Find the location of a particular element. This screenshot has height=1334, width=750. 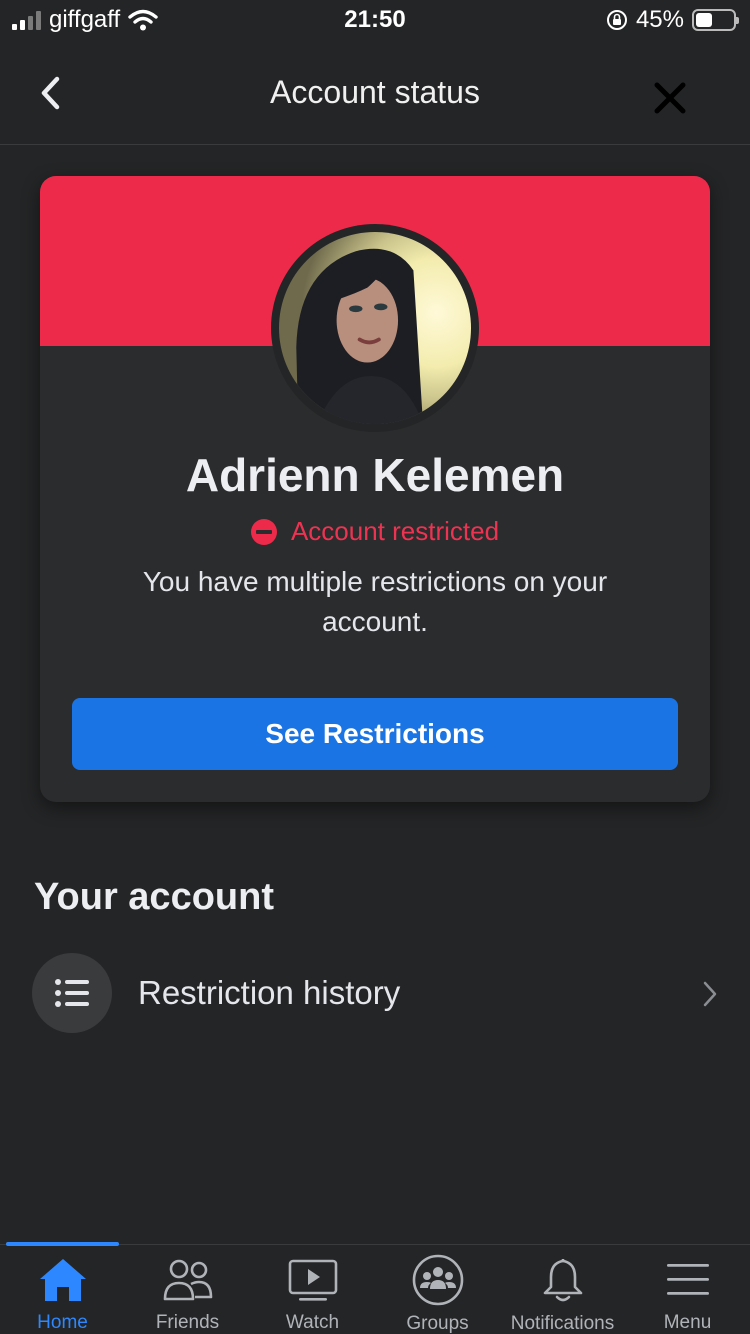

nav-watch: Watch is located at coordinates (312, 1289).